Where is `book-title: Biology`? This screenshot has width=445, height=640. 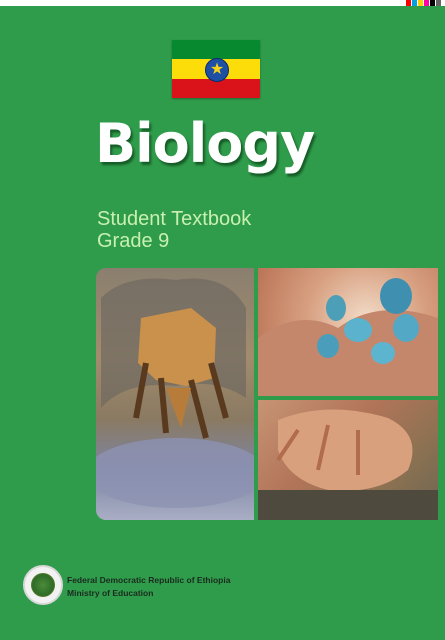 book-title: Biology is located at coordinates (205, 143).